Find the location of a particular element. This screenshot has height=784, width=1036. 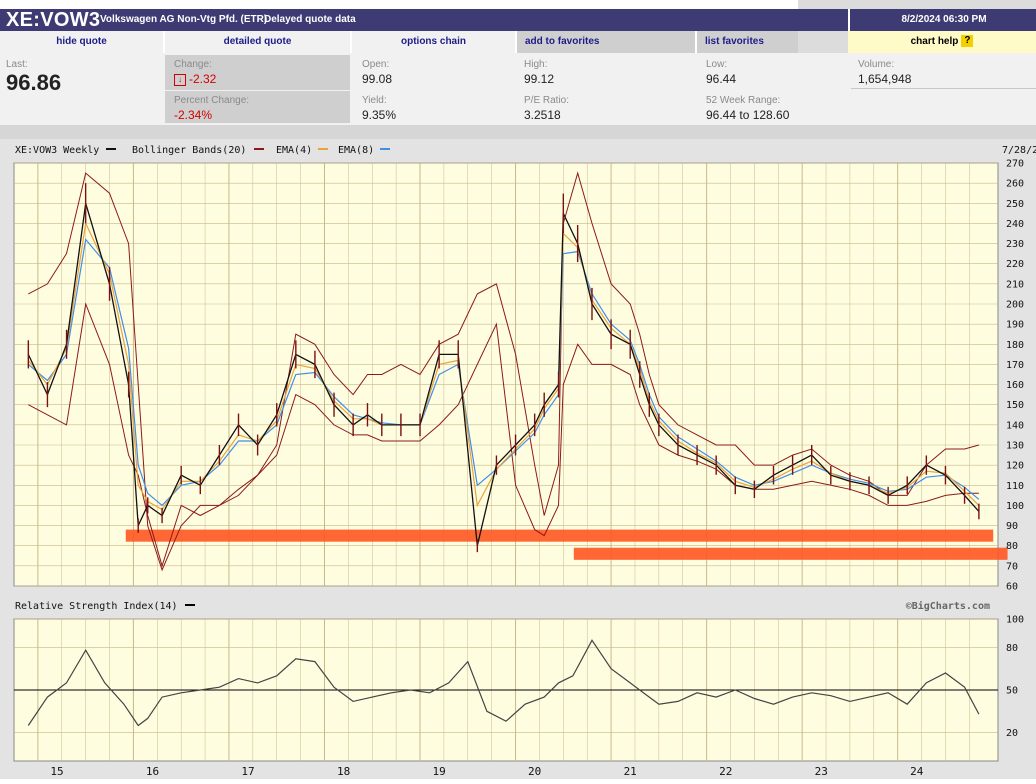

rsi-y-tick: 80 is located at coordinates (1012, 648).